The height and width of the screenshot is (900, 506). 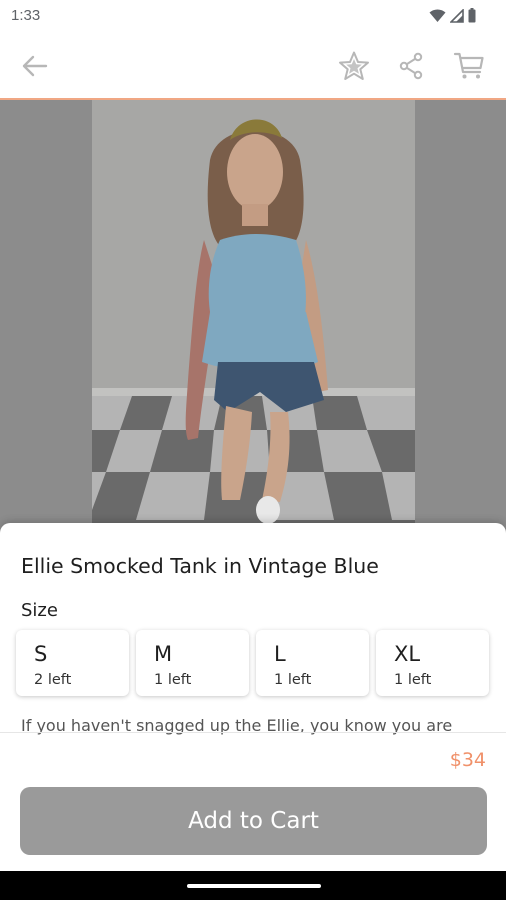 I want to click on signal-icon, so click(x=457, y=15).